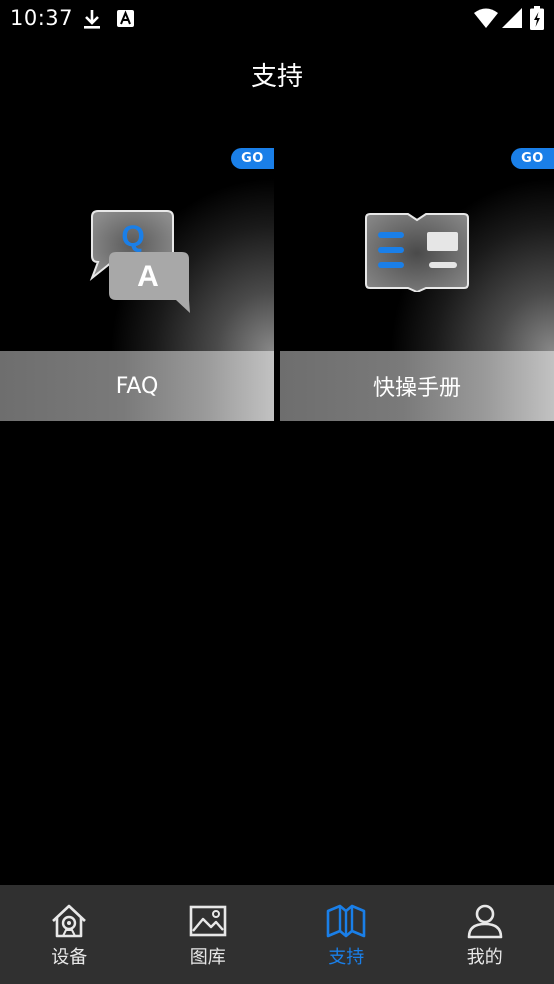 This screenshot has width=554, height=984. What do you see at coordinates (148, 276) in the screenshot?
I see `svg-text: A` at bounding box center [148, 276].